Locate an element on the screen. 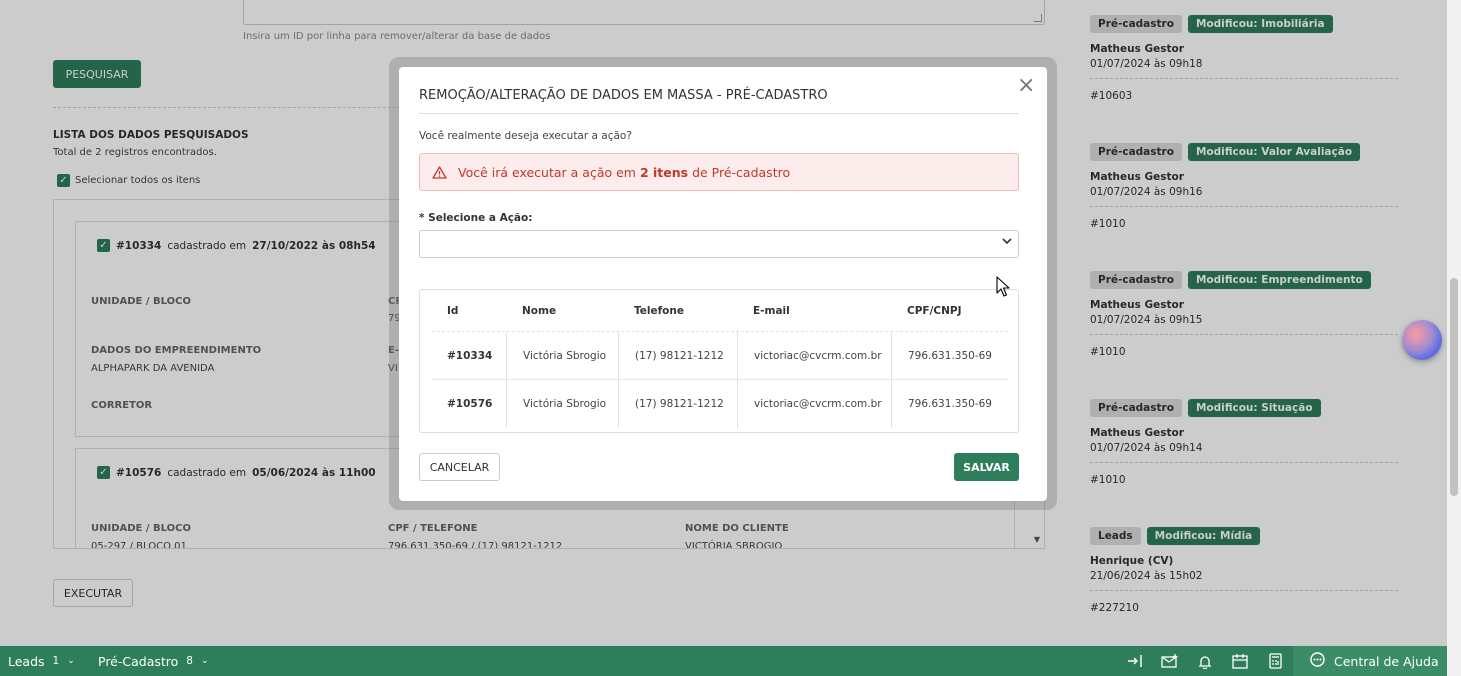 This screenshot has width=1461, height=676. action-select-label: * Selecione a Ação: is located at coordinates (476, 218).